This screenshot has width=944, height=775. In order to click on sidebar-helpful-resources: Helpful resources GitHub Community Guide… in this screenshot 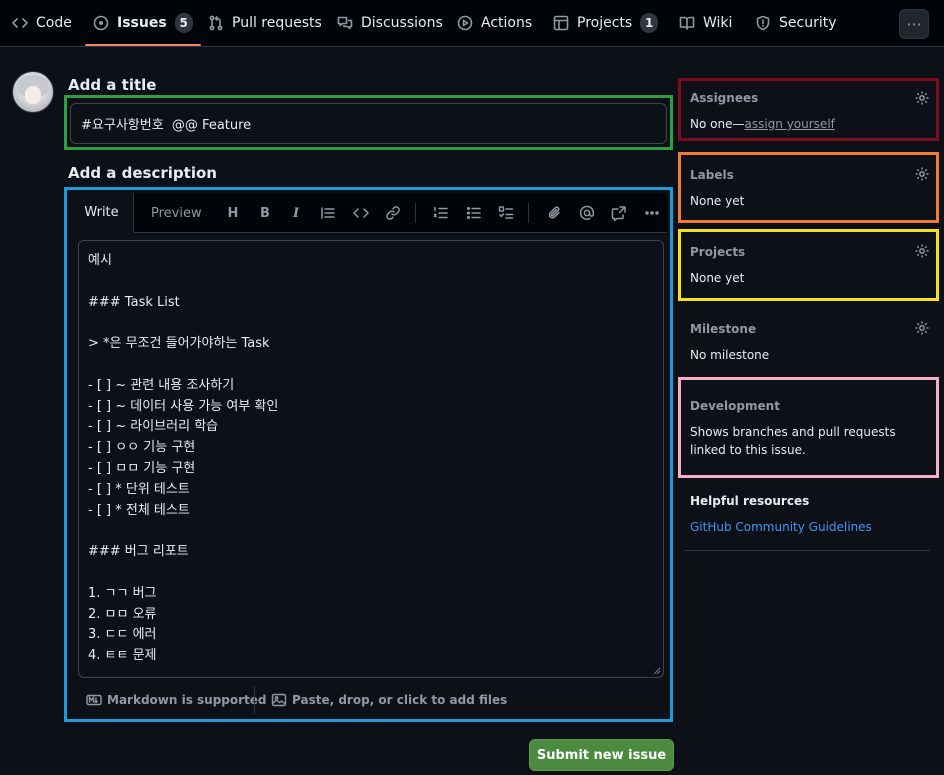, I will do `click(808, 517)`.